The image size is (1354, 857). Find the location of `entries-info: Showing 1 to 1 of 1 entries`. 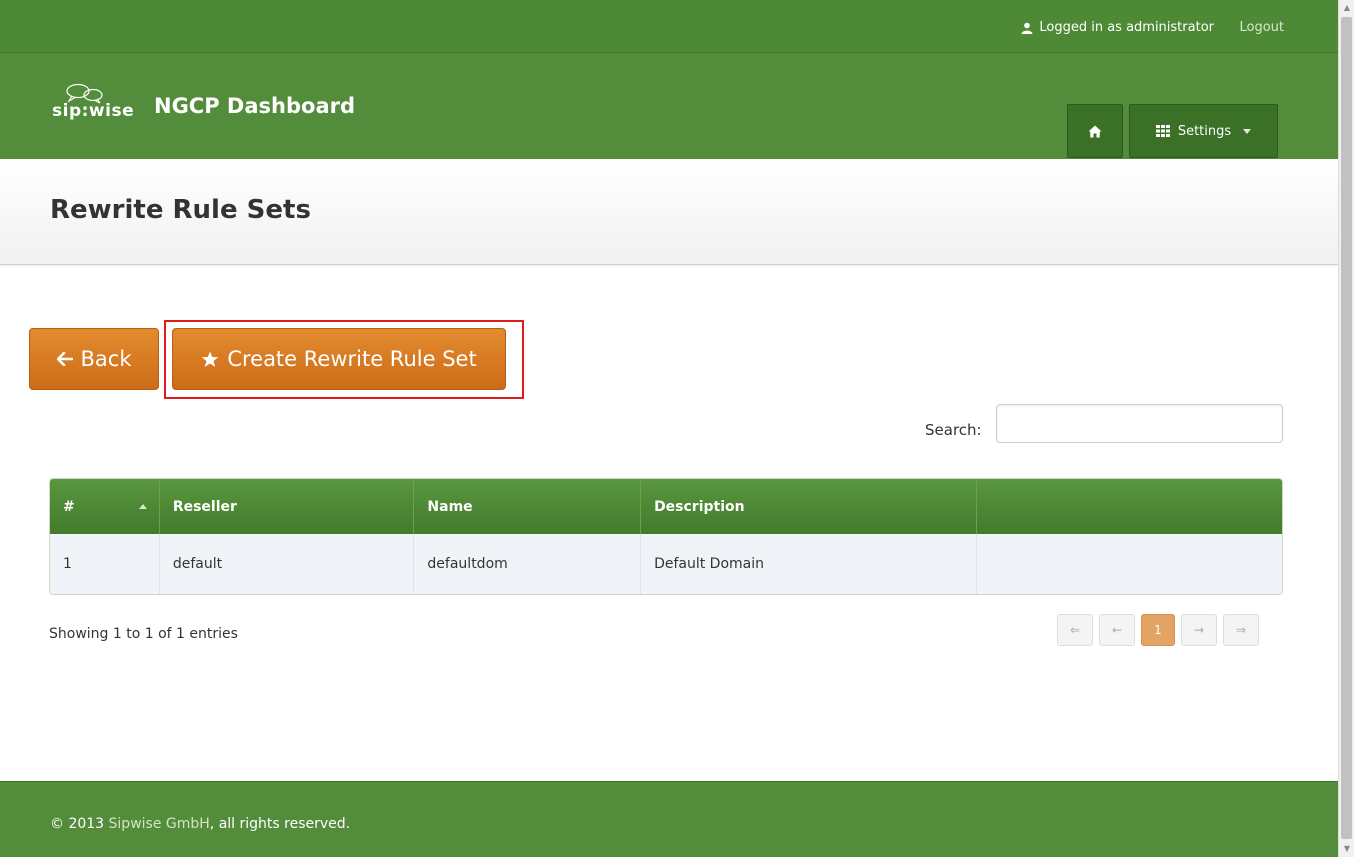

entries-info: Showing 1 to 1 of 1 entries is located at coordinates (143, 634).